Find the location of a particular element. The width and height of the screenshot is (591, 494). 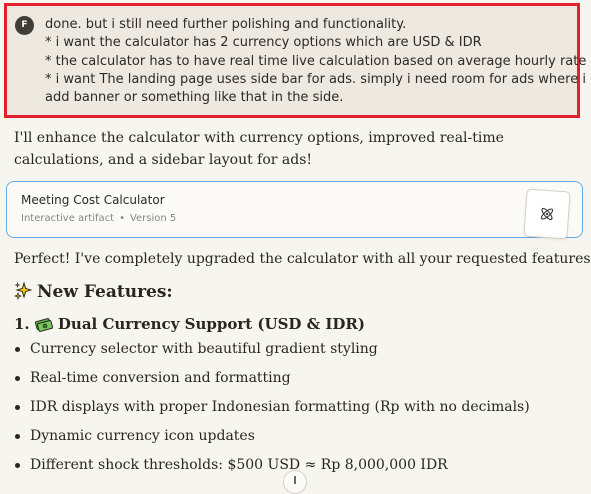

list-item: Real-time conversion and formatting is located at coordinates (272, 382).